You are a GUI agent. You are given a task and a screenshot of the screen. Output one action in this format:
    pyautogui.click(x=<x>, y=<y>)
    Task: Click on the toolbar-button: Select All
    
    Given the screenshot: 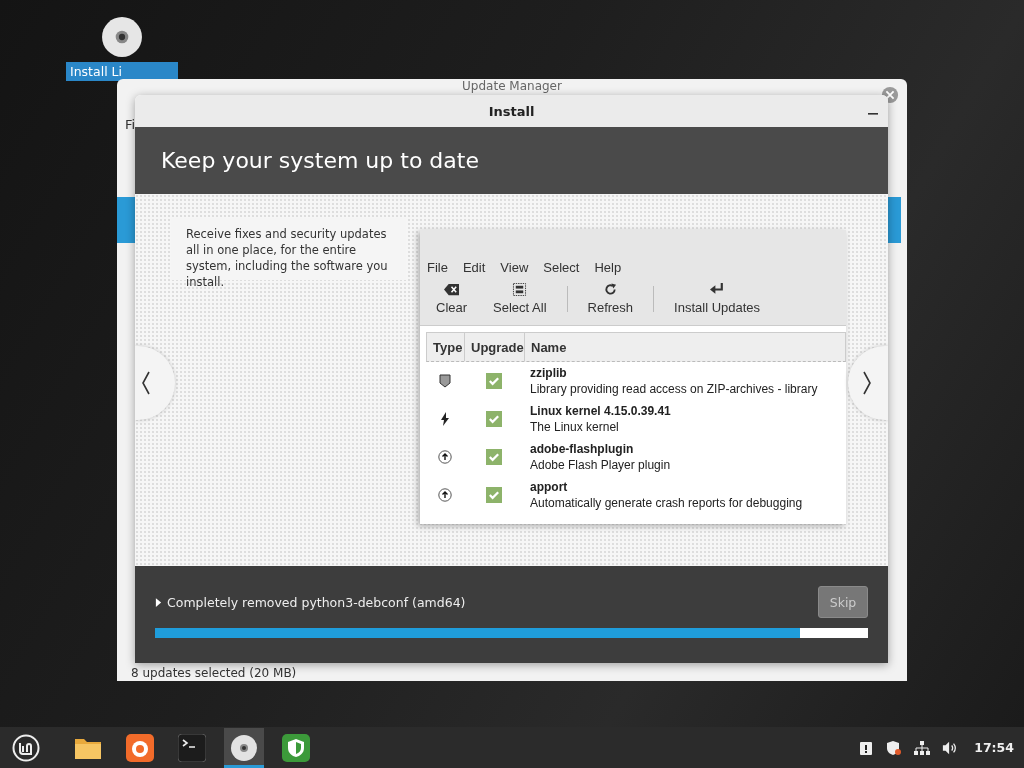 What is the action you would take?
    pyautogui.click(x=520, y=299)
    